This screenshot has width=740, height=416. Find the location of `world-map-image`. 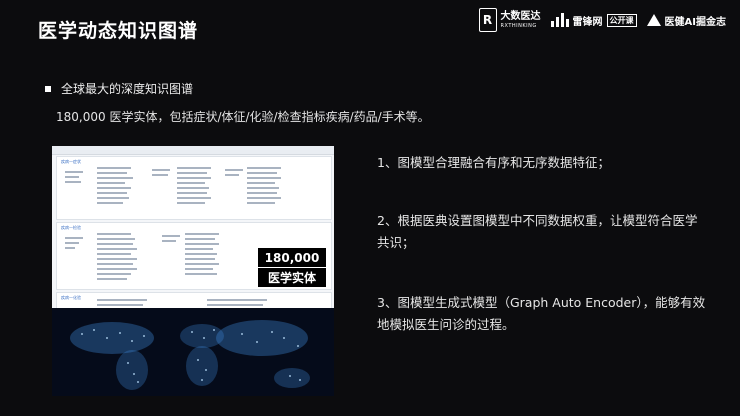

world-map-image is located at coordinates (193, 352).